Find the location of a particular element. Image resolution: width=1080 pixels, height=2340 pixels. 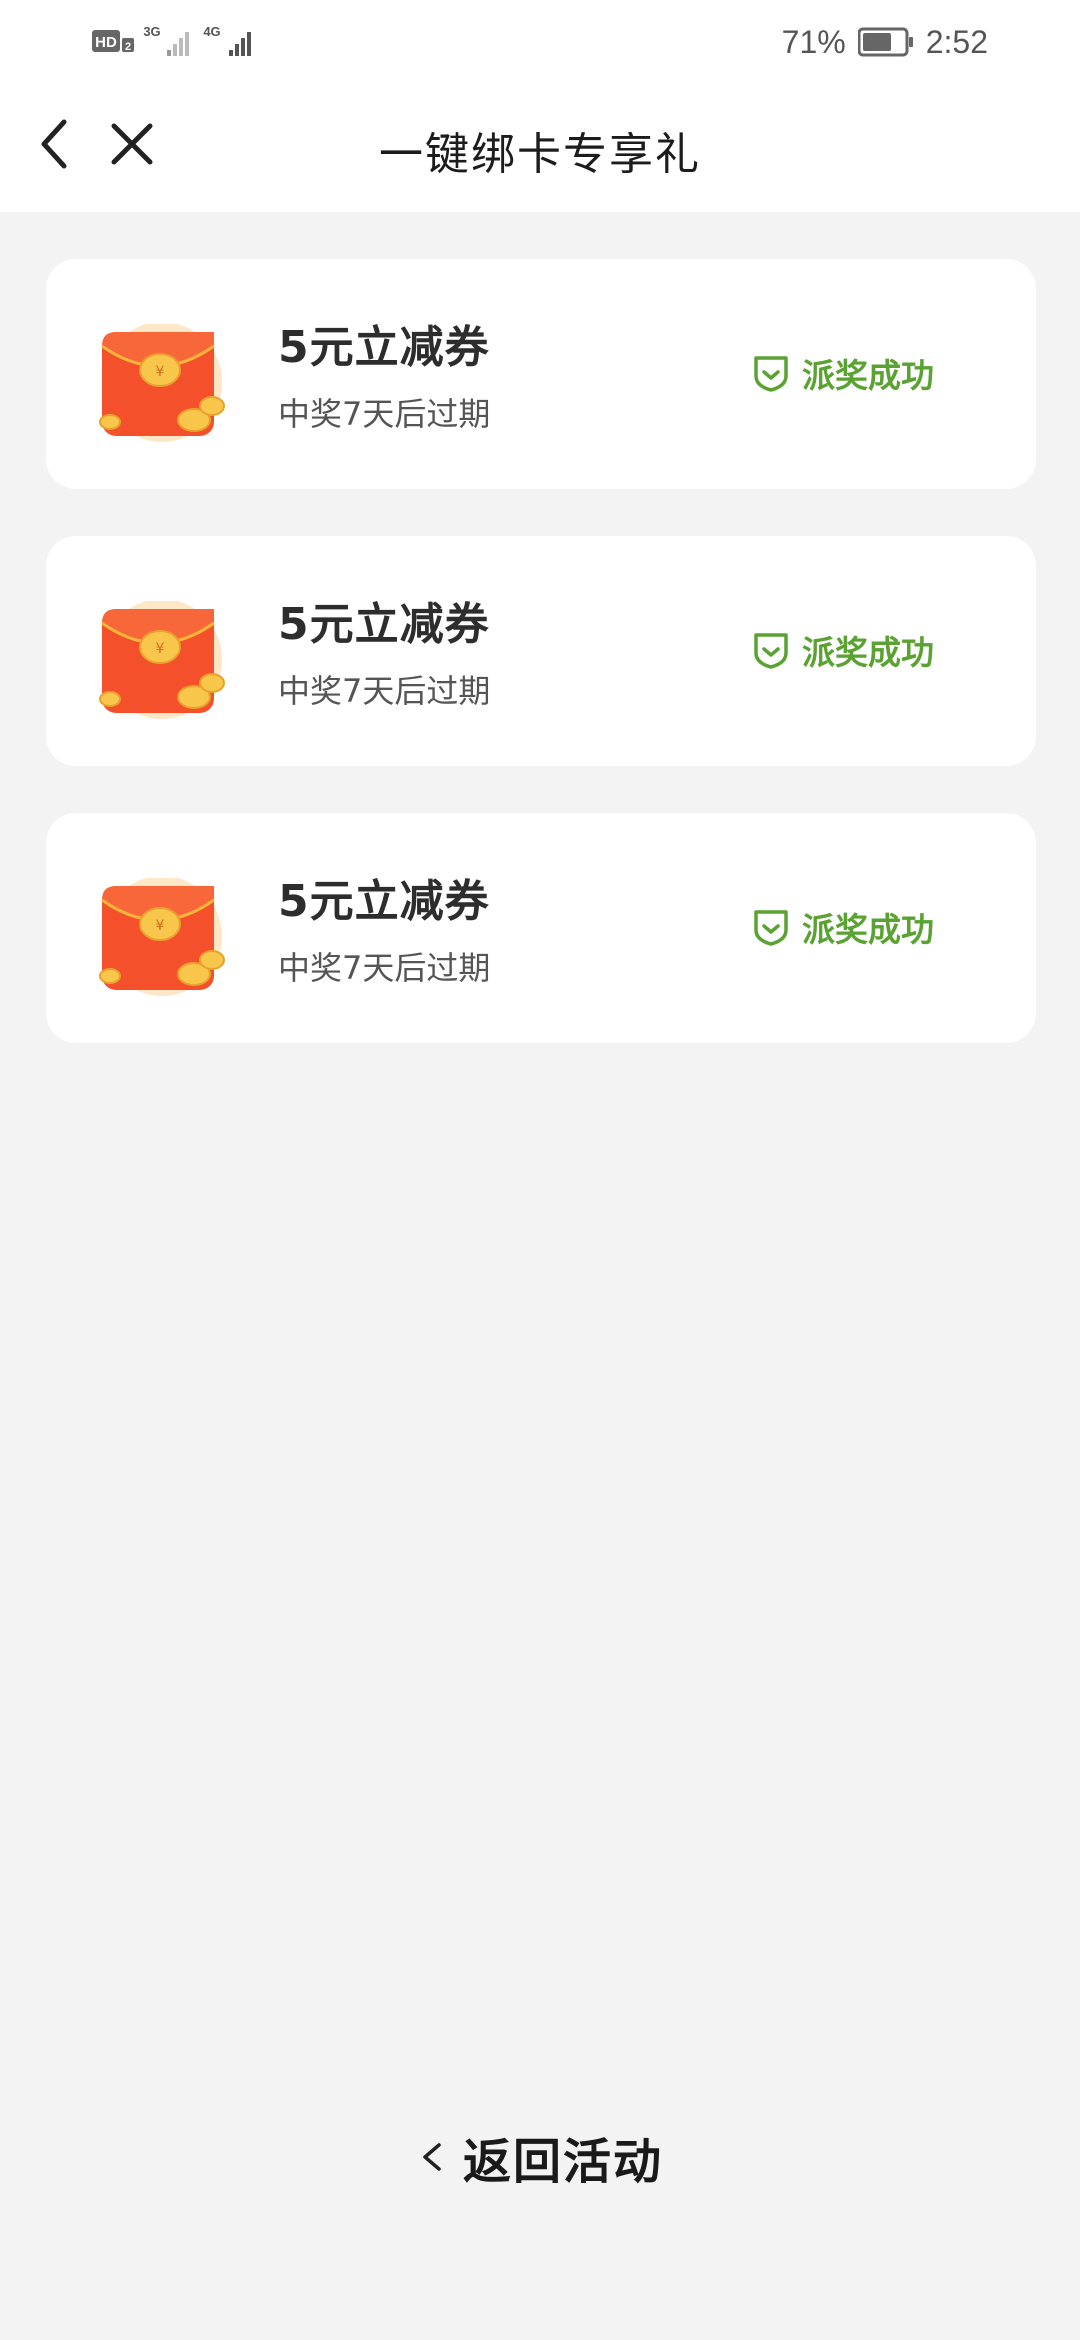

status-left-icons: HD 2 3G 4G is located at coordinates (182, 42).